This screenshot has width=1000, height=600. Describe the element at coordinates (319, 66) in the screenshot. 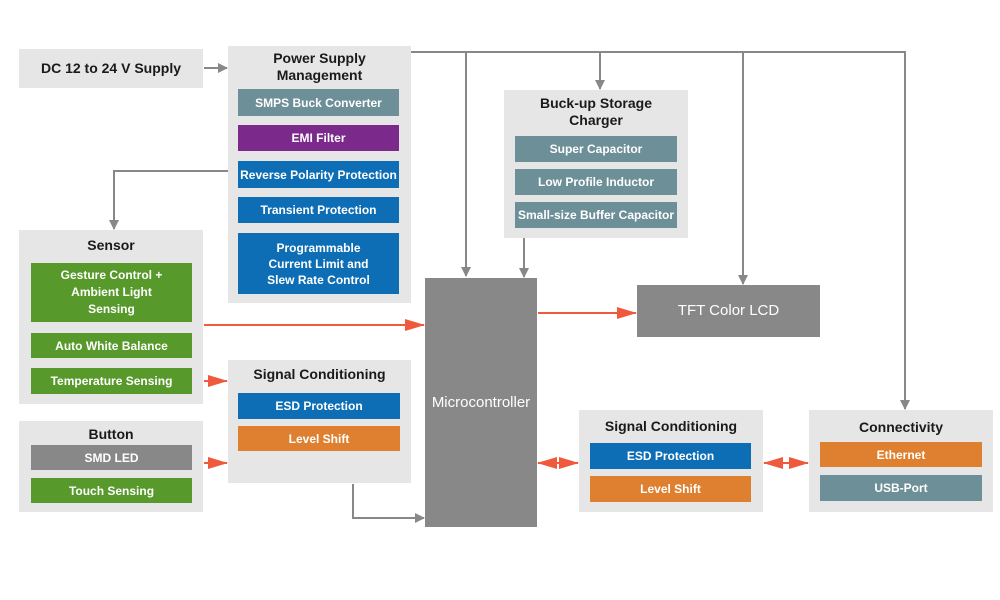

I see `power-title: Power Supply Management` at that location.